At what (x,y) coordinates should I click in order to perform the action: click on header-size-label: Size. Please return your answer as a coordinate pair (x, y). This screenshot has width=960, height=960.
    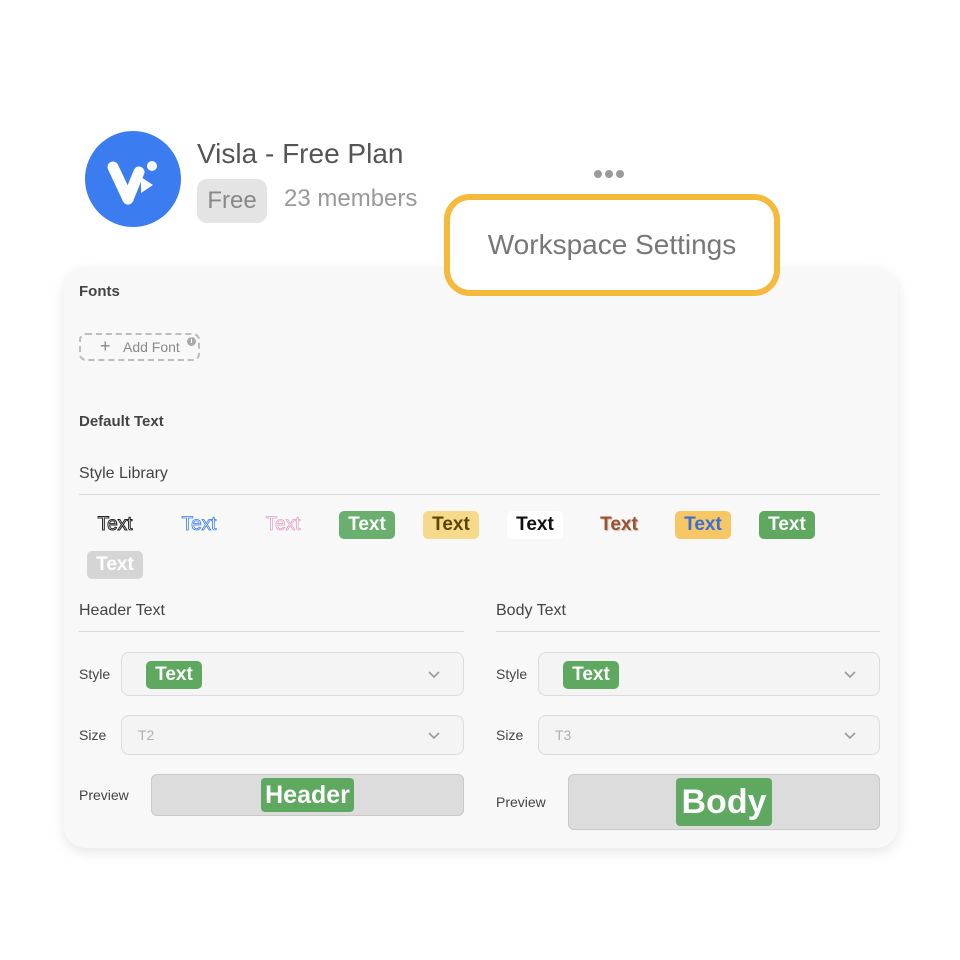
    Looking at the image, I should click on (93, 735).